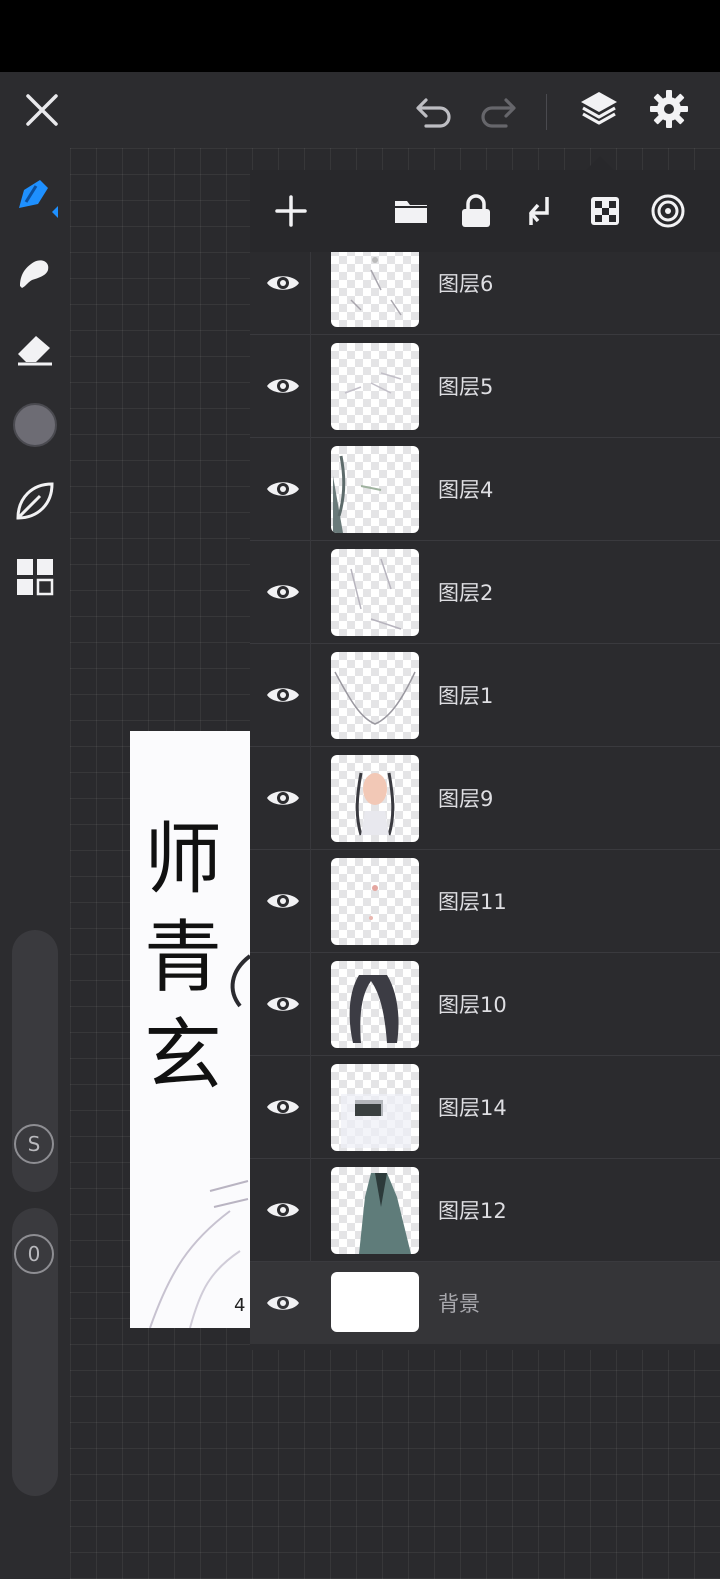  Describe the element at coordinates (498, 113) in the screenshot. I see `redo-icon` at that location.